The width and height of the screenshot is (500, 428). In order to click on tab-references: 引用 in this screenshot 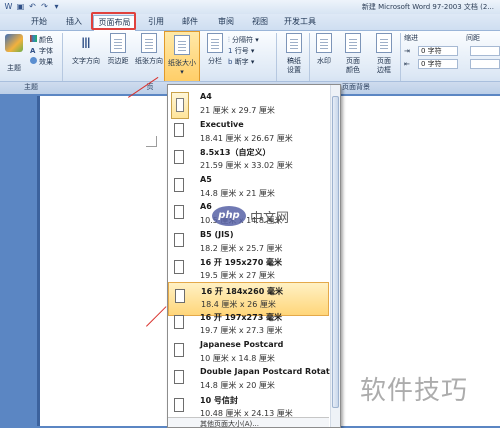, I will do `click(156, 22)`.